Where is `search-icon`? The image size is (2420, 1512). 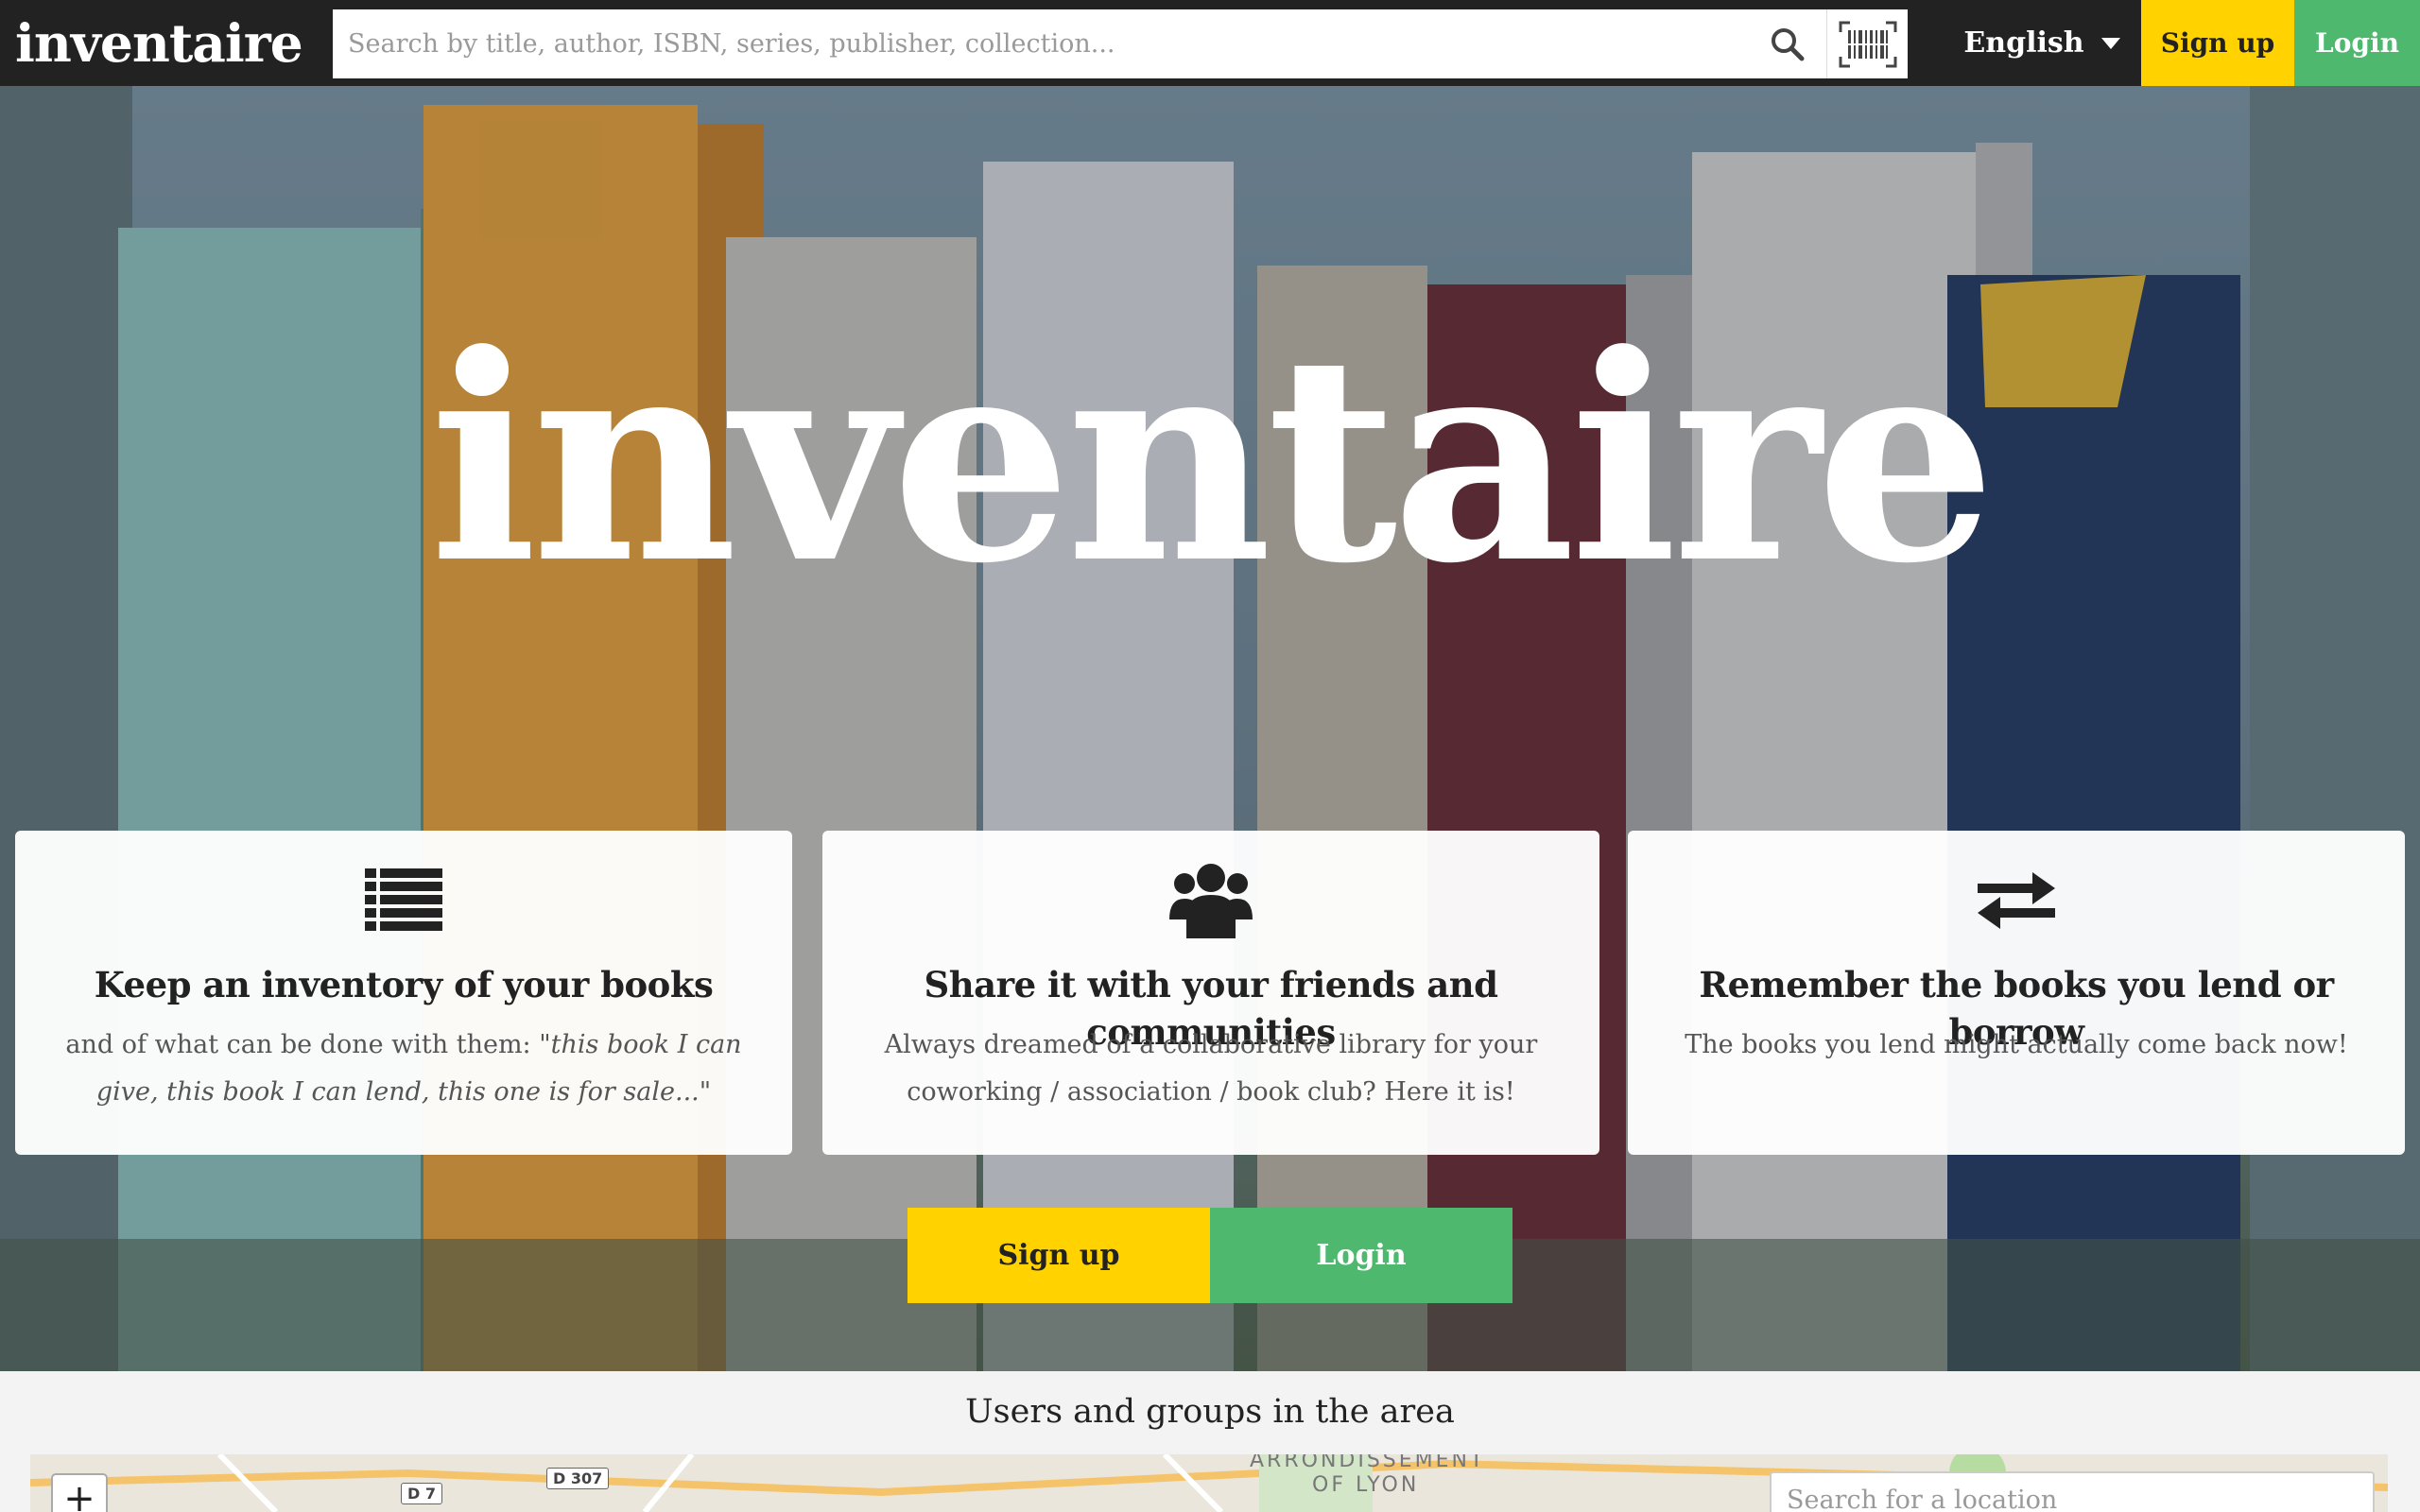 search-icon is located at coordinates (1788, 43).